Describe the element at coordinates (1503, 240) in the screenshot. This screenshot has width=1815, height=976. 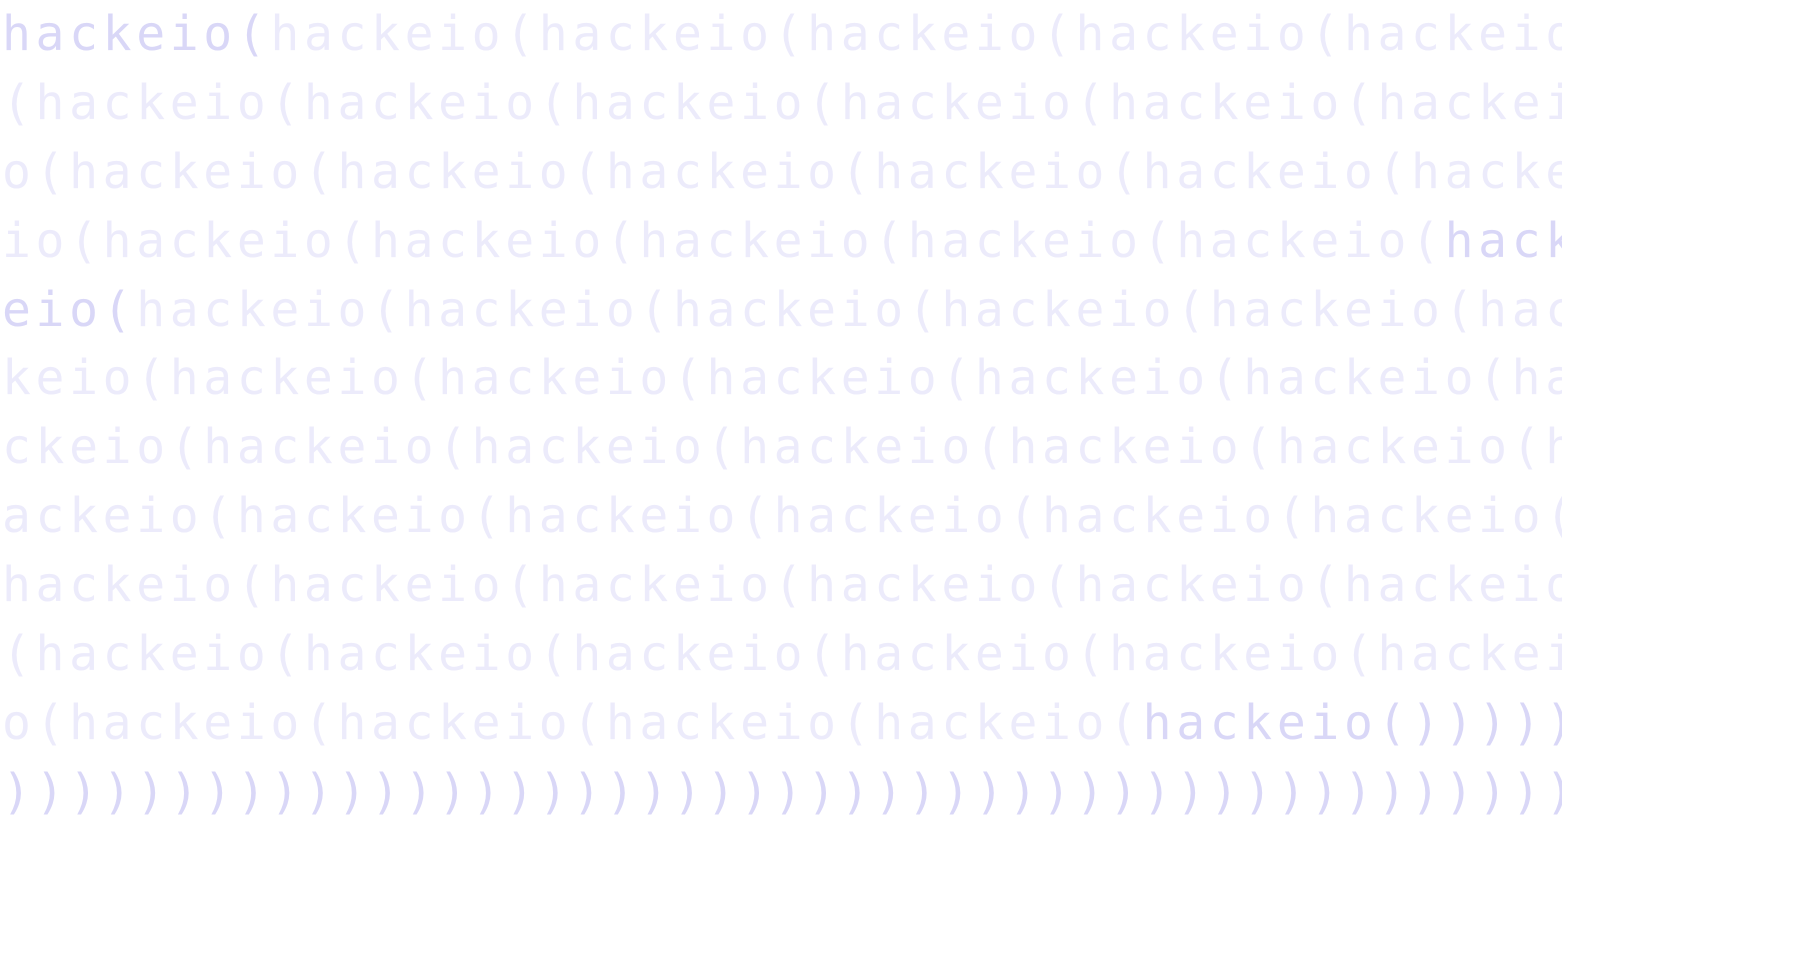
I see `highlighted-segment: hack` at that location.